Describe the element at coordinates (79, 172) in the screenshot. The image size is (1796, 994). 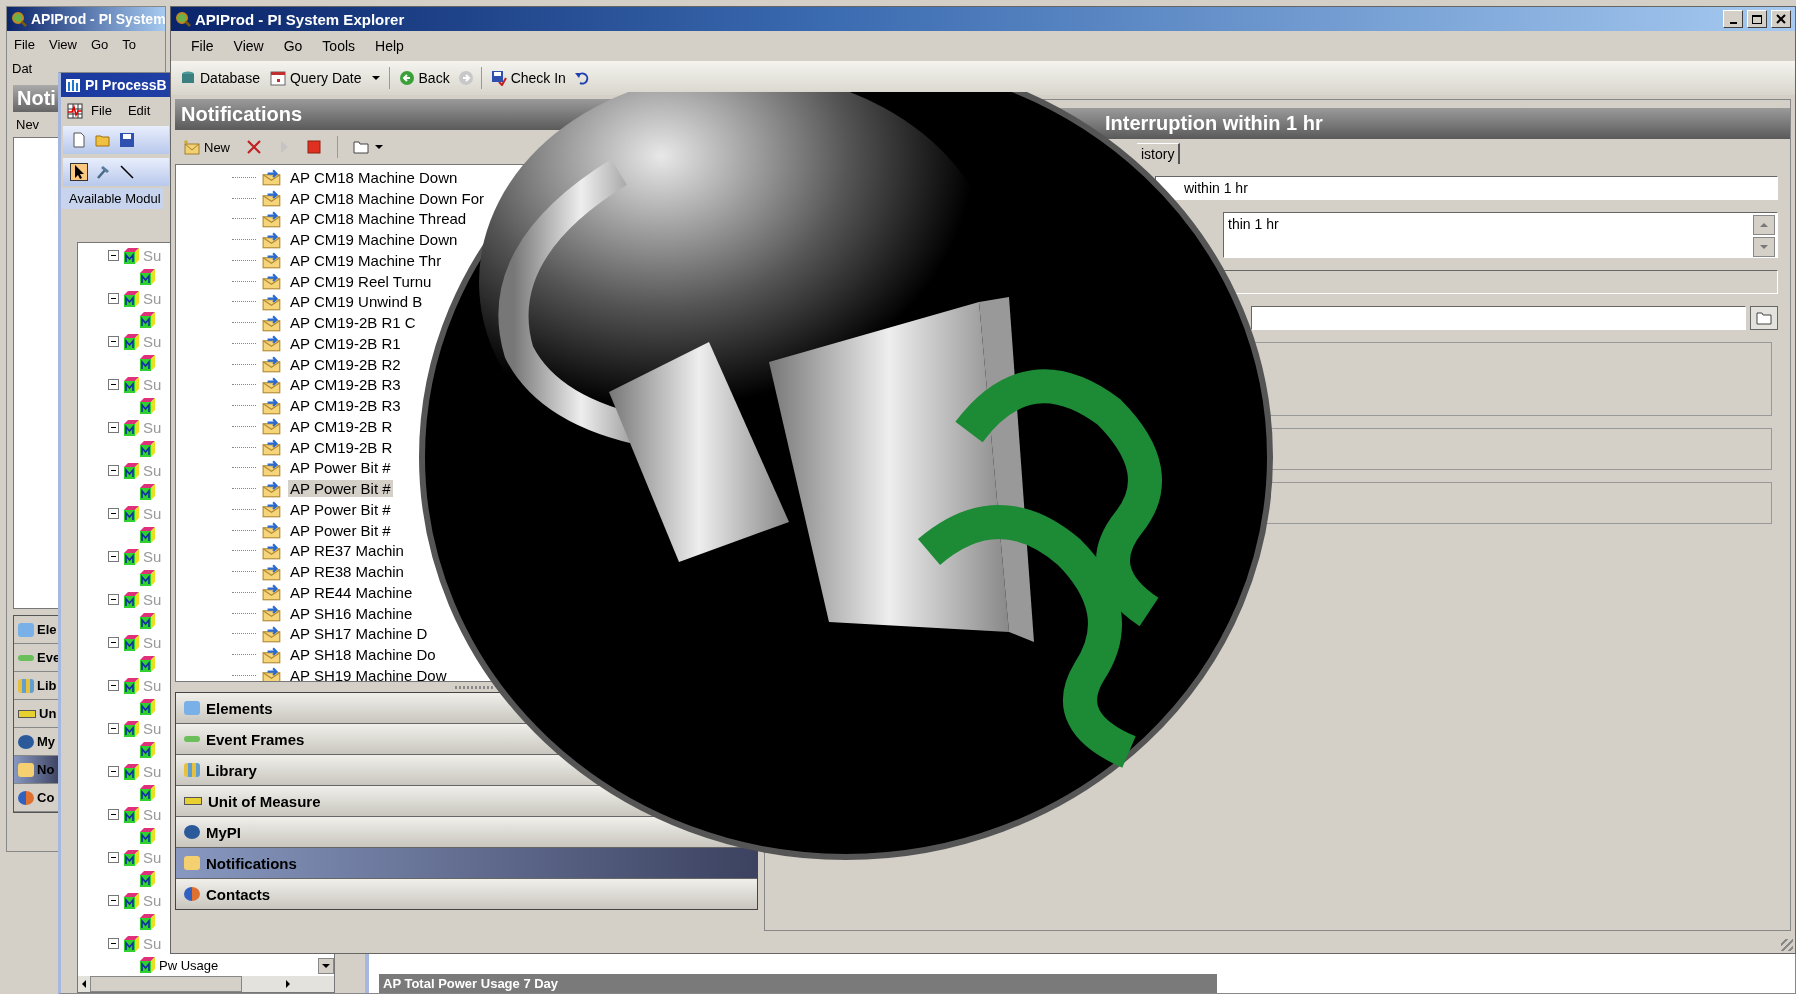
I see `pointer-icon` at that location.